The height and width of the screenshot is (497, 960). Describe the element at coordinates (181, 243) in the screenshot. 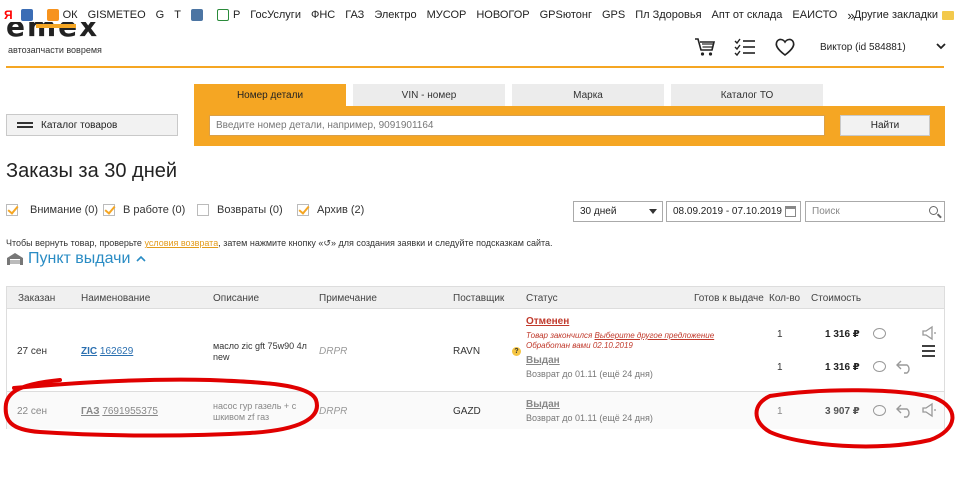

I see `return-conditions-link: условия возврата` at that location.